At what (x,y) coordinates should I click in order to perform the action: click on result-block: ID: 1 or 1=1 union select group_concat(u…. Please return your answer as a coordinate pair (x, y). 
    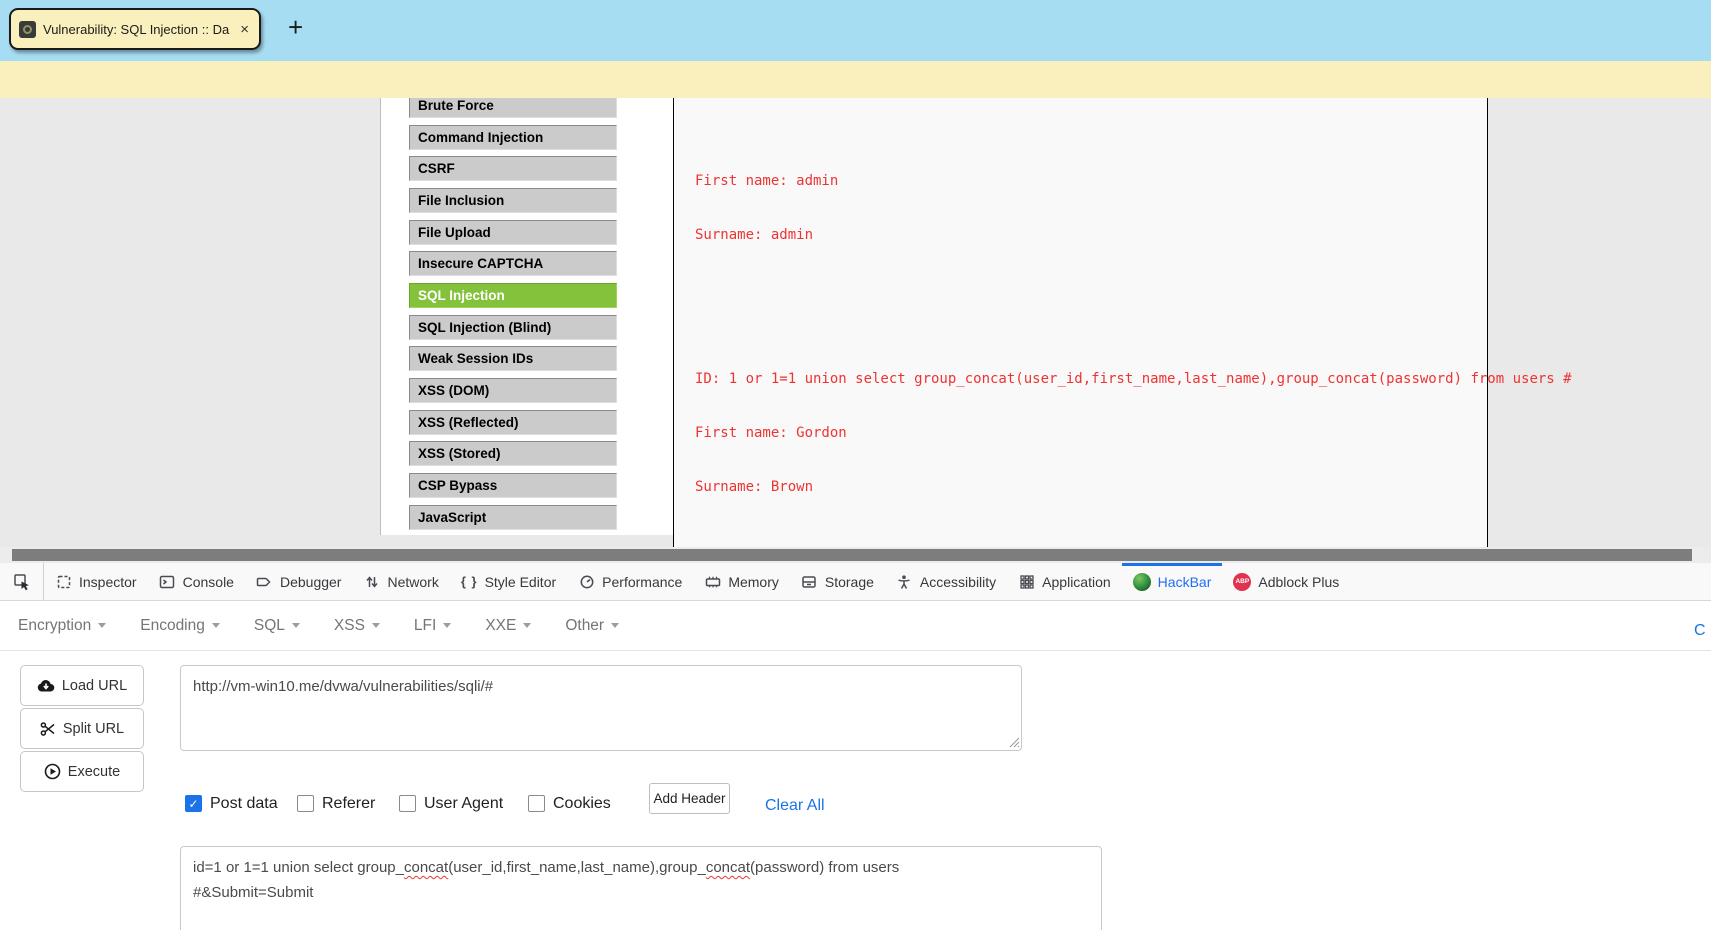
    Looking at the image, I should click on (1133, 433).